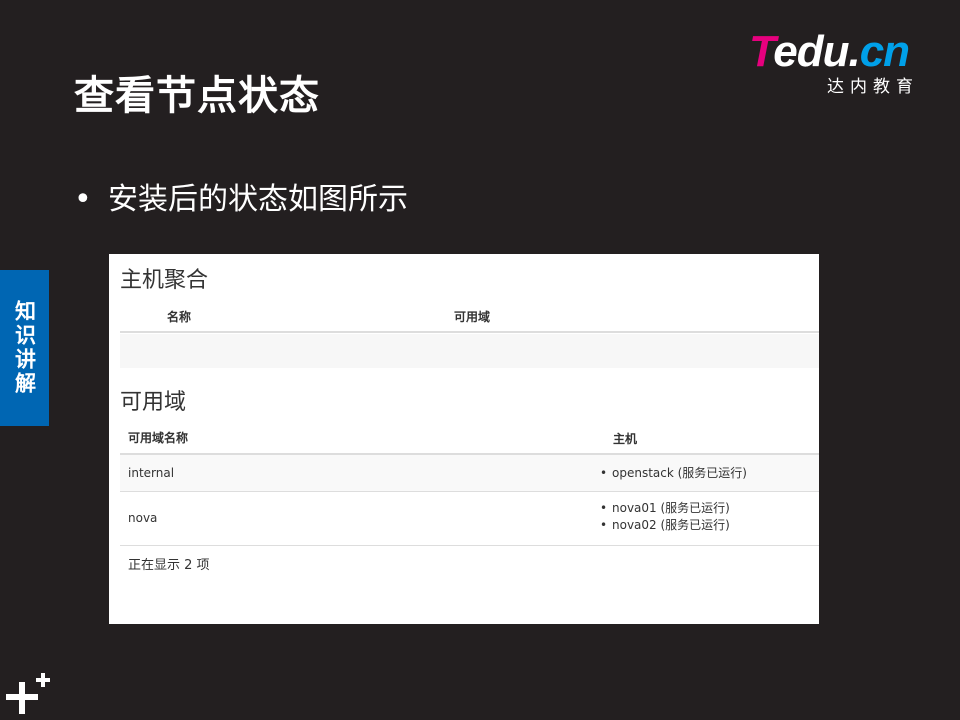  Describe the element at coordinates (151, 473) in the screenshot. I see `zone-name-cell: internal` at that location.